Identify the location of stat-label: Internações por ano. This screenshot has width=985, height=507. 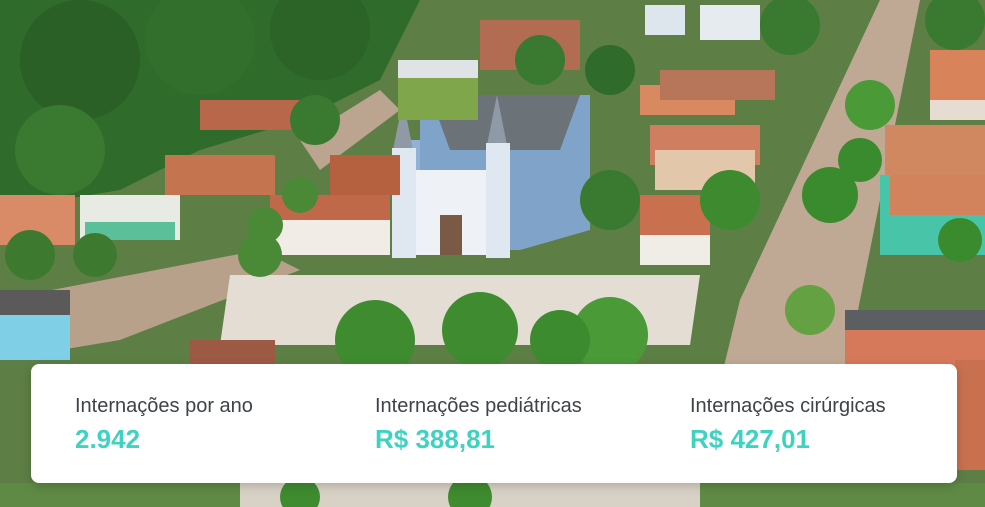
(164, 406).